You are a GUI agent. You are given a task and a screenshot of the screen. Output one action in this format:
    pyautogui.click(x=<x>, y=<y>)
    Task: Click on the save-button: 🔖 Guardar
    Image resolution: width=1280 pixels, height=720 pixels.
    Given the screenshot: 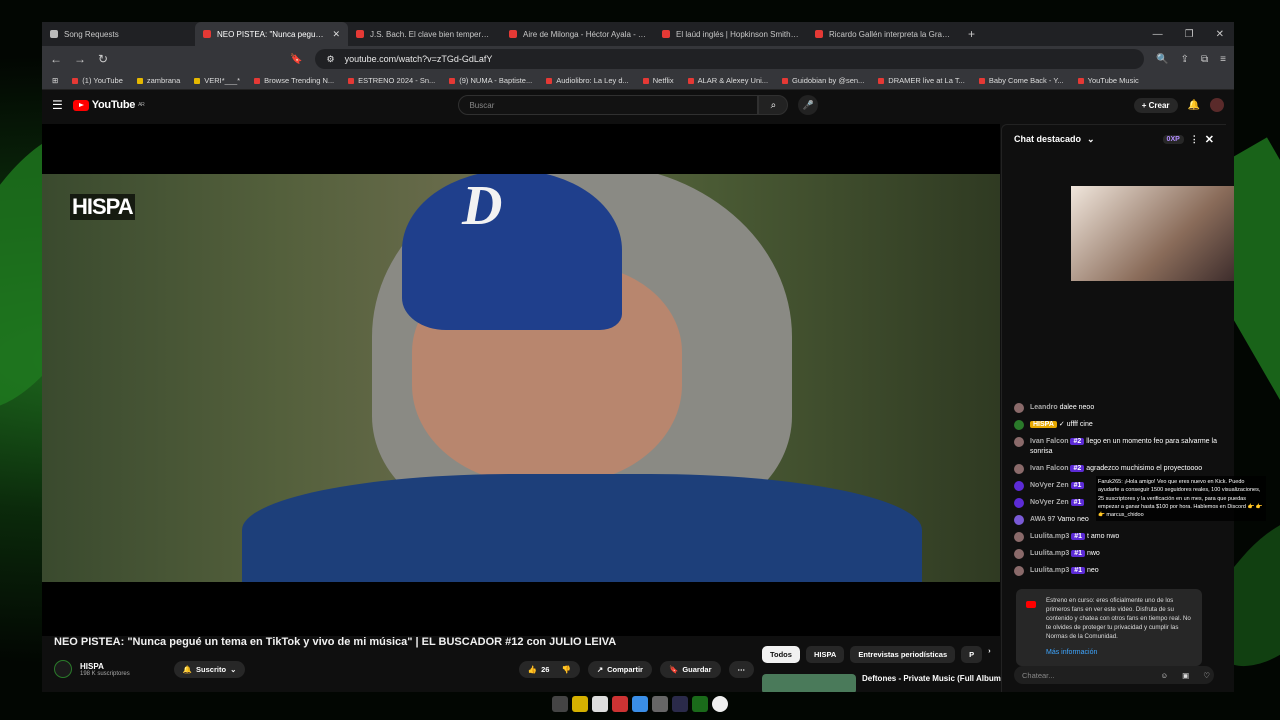 What is the action you would take?
    pyautogui.click(x=690, y=669)
    